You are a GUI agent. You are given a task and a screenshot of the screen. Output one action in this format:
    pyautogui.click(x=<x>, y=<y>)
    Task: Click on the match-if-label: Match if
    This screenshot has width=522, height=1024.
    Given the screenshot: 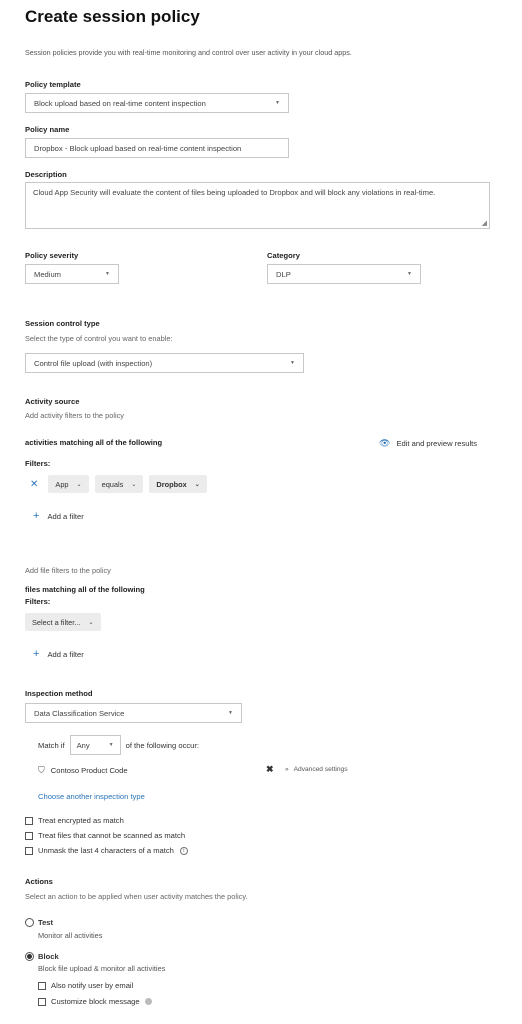 What is the action you would take?
    pyautogui.click(x=51, y=745)
    